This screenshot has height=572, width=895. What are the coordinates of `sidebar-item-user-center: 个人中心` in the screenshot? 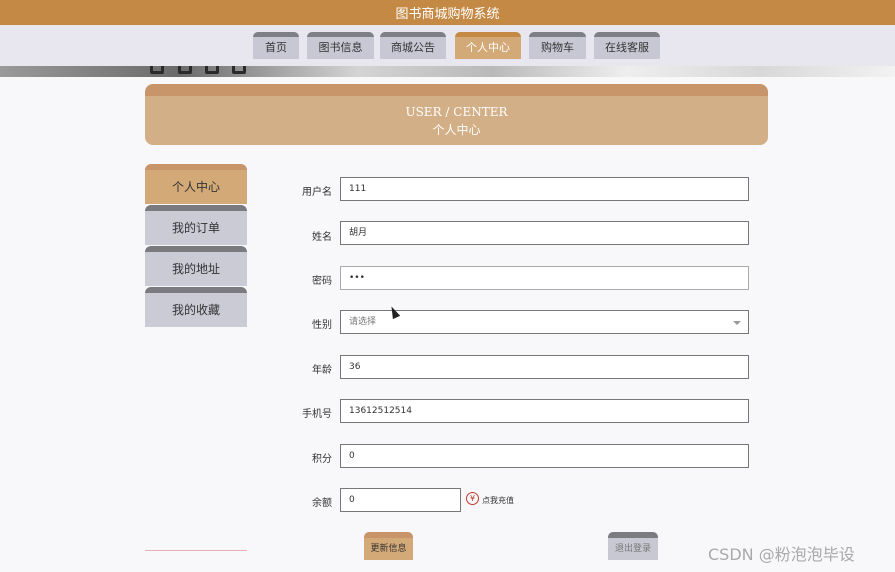 It's located at (196, 184).